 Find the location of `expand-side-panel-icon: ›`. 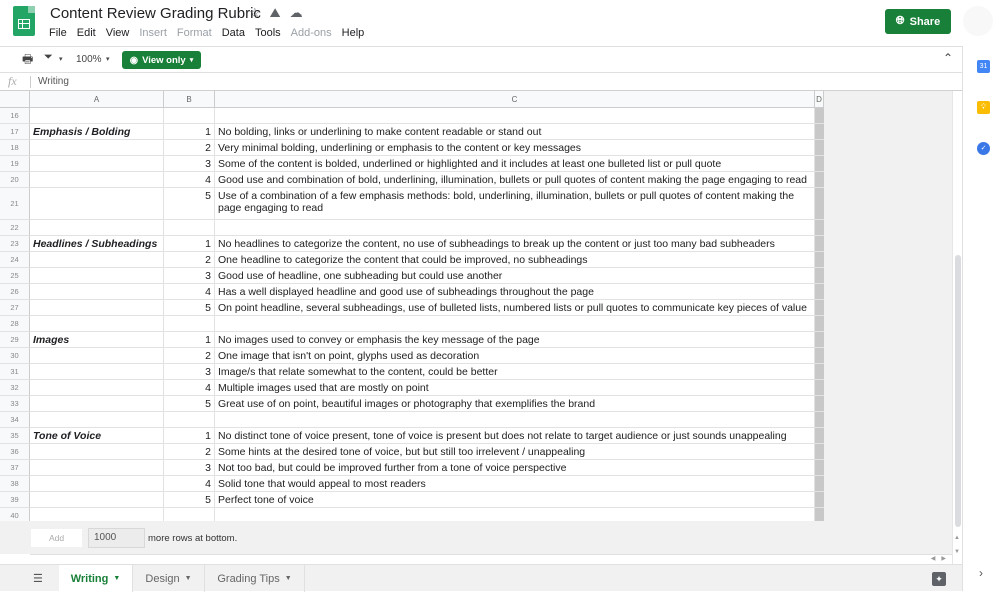

expand-side-panel-icon: › is located at coordinates (981, 573).